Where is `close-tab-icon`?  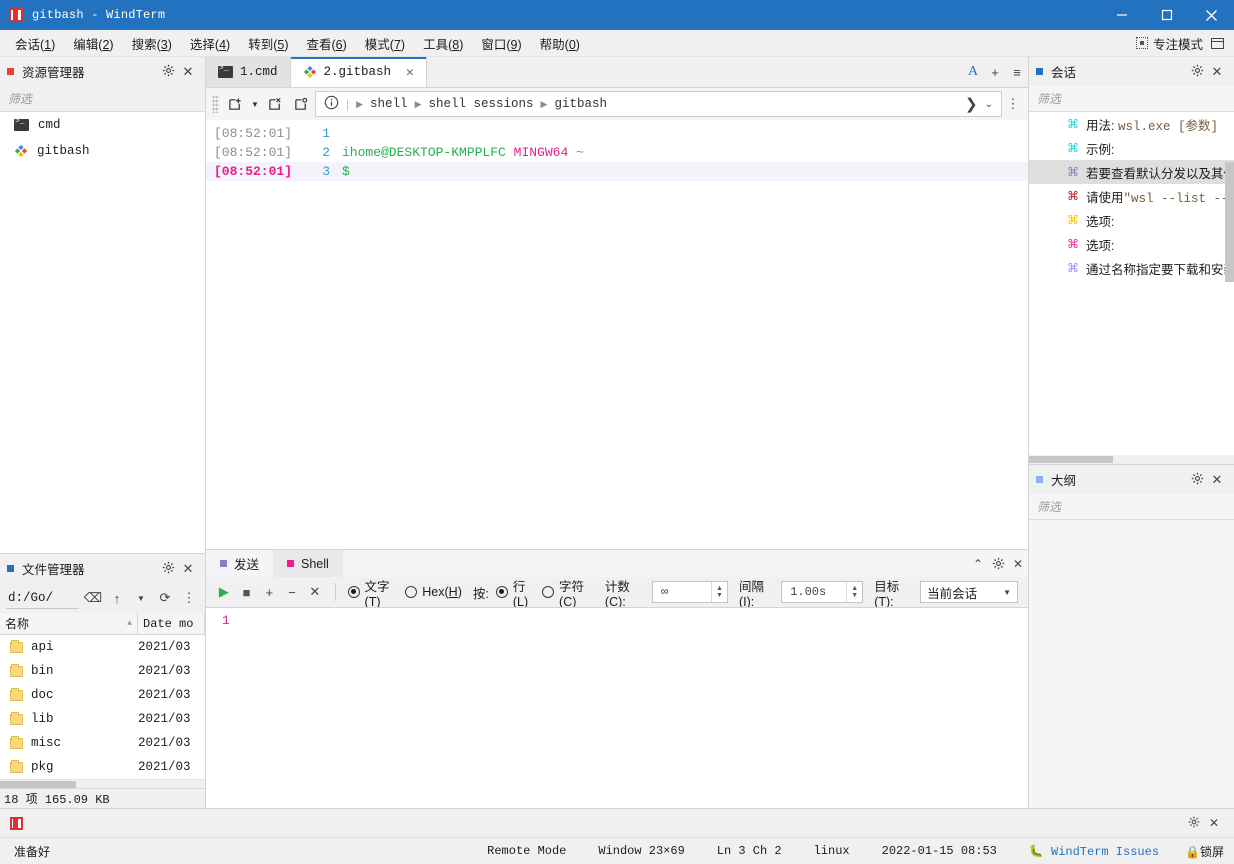 close-tab-icon is located at coordinates (275, 104).